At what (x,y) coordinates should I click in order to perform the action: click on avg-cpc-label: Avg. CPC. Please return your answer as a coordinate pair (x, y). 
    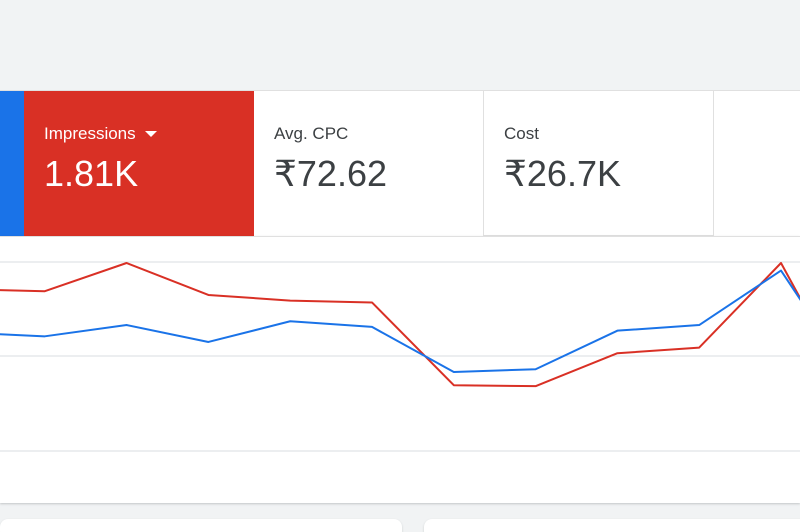
    Looking at the image, I should click on (311, 133).